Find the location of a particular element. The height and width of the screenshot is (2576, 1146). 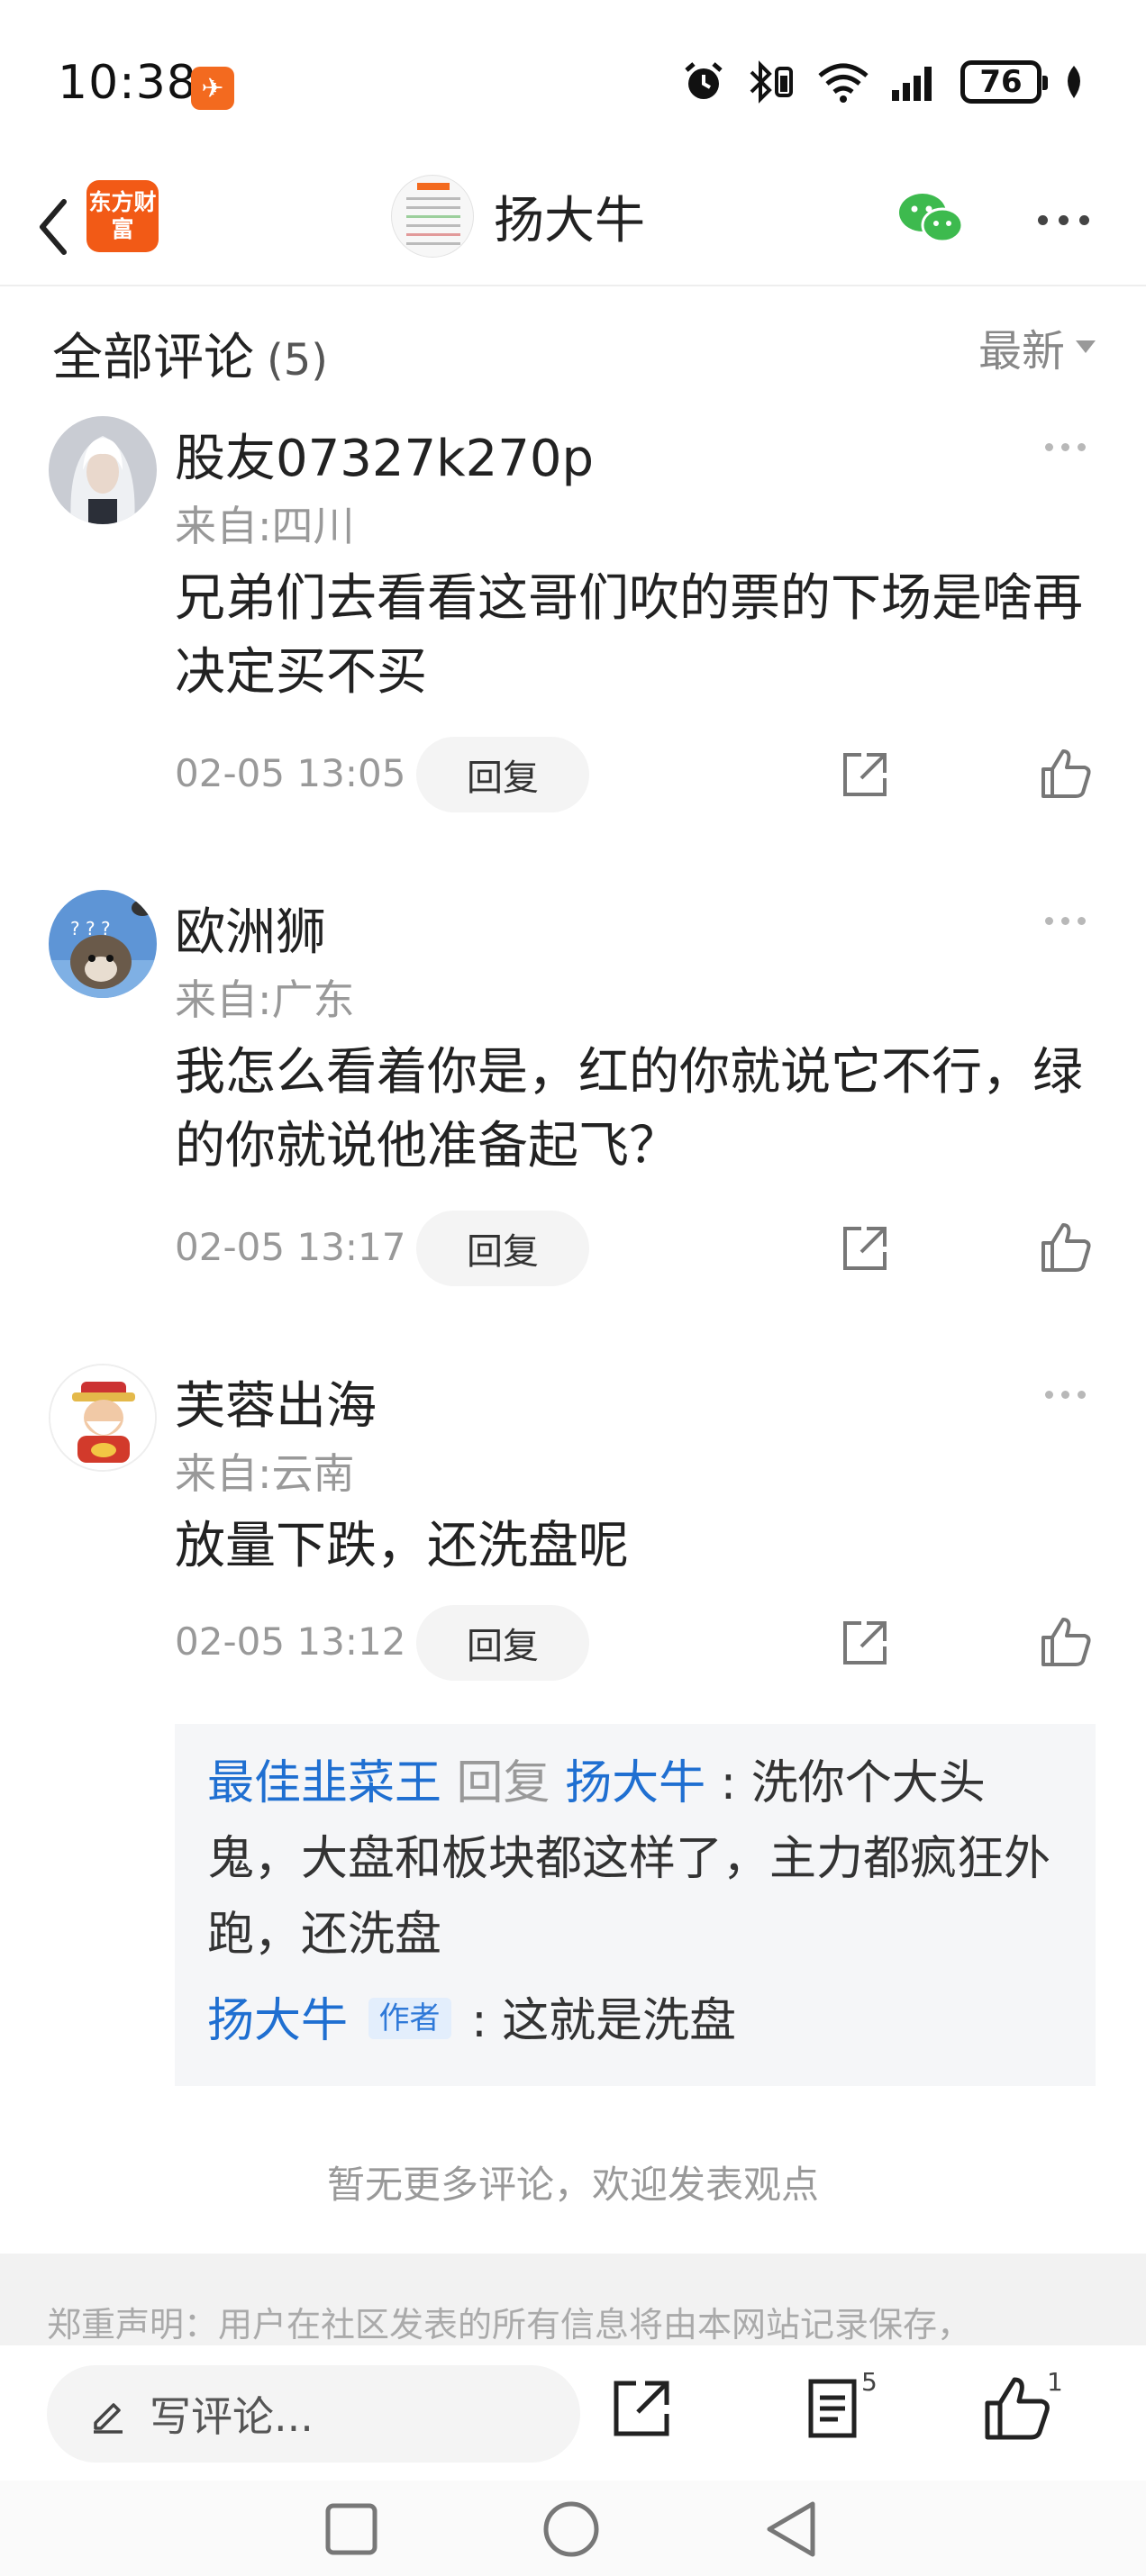

leaf-icon is located at coordinates (1074, 82).